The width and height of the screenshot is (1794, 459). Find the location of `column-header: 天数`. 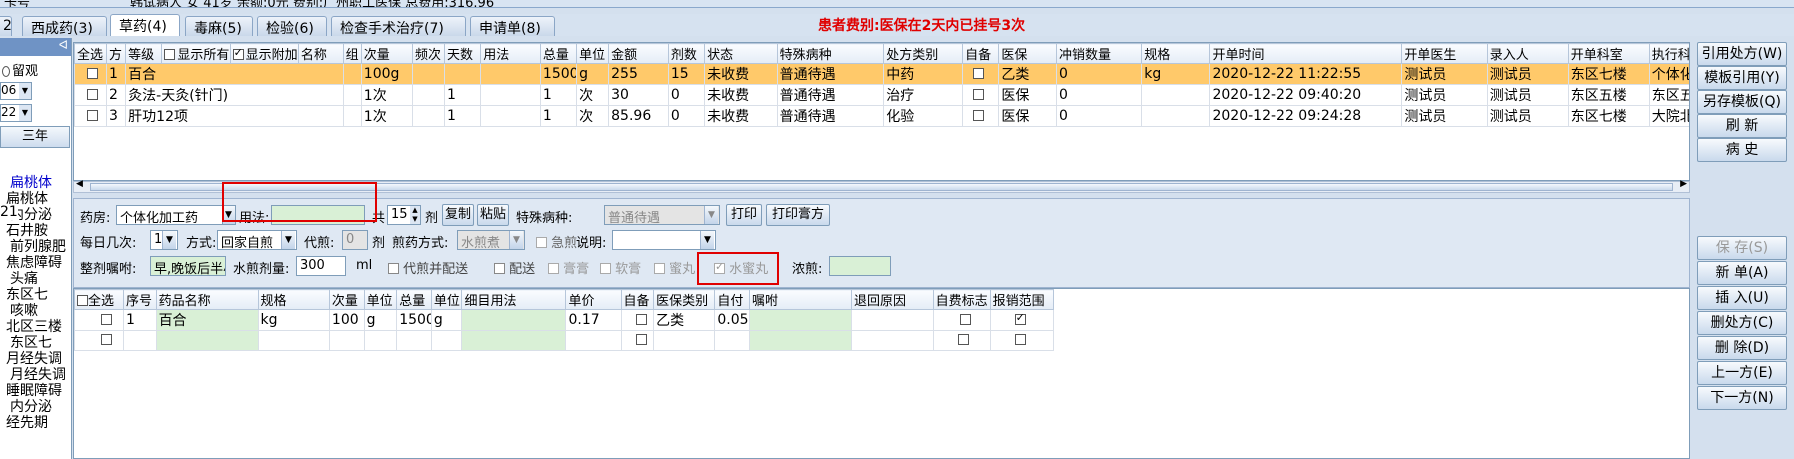

column-header: 天数 is located at coordinates (462, 53).